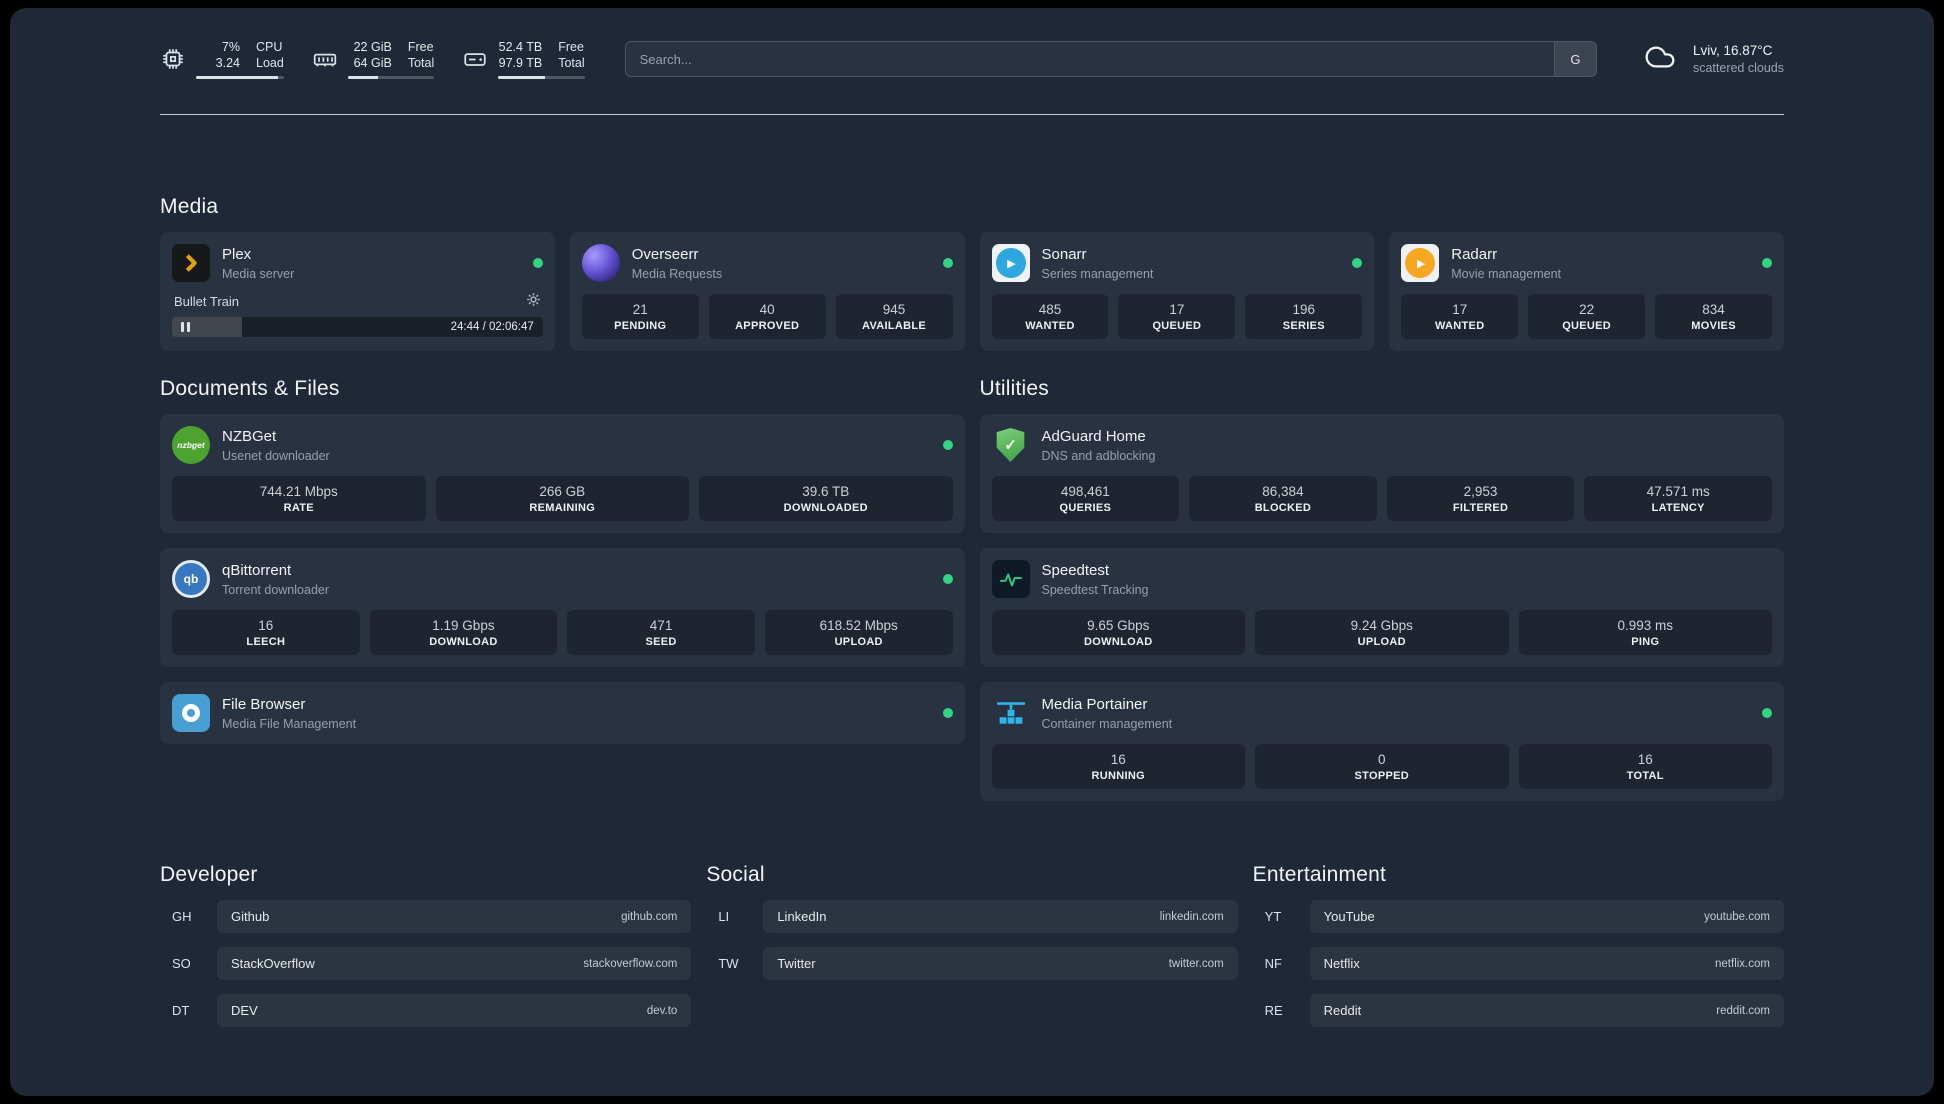  What do you see at coordinates (1574, 59) in the screenshot?
I see `search-engine-button: G` at bounding box center [1574, 59].